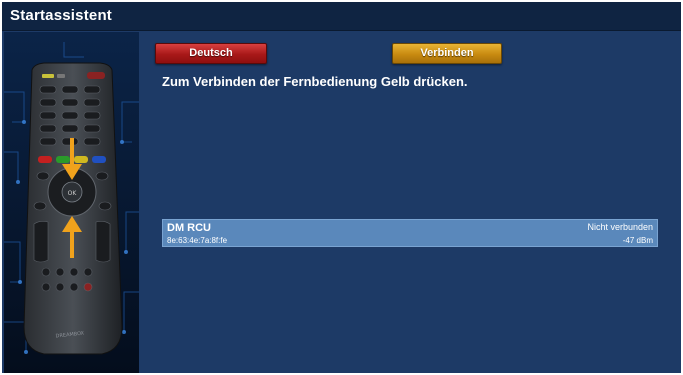 The height and width of the screenshot is (375, 683). Describe the element at coordinates (211, 53) in the screenshot. I see `language-button: Deutsch` at that location.